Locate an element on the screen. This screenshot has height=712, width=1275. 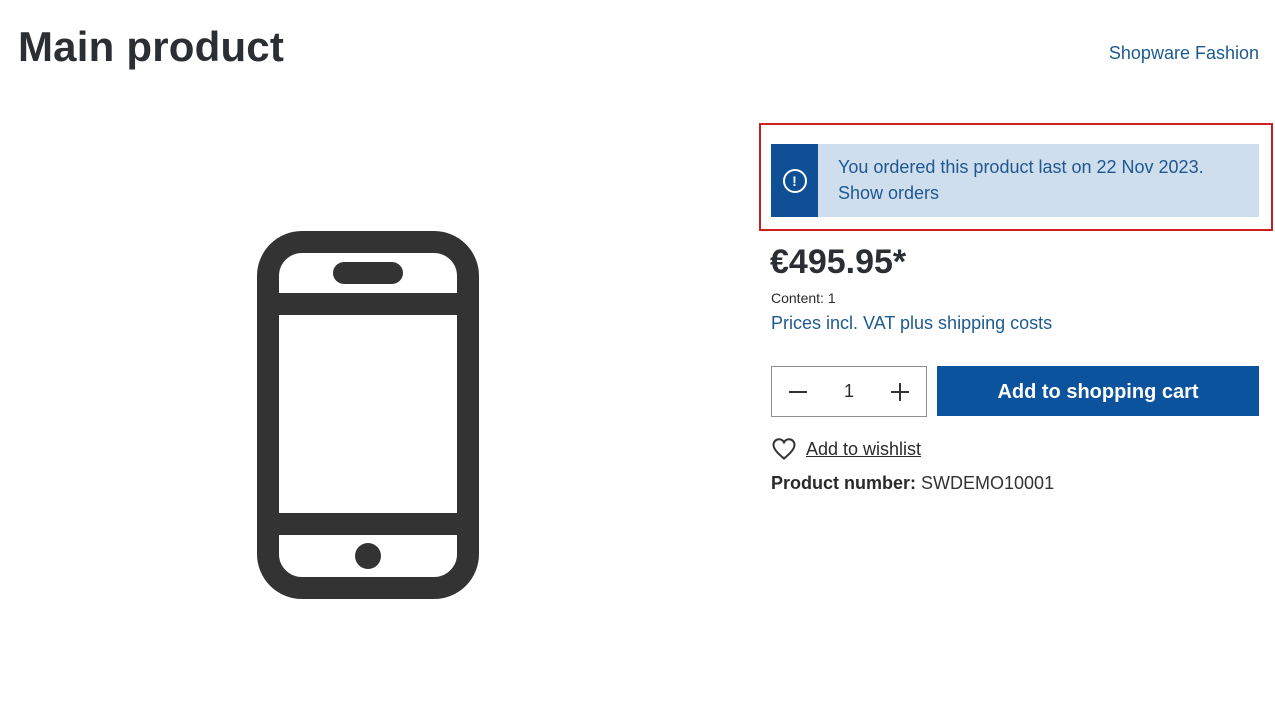
quantity-increase-button is located at coordinates (900, 391).